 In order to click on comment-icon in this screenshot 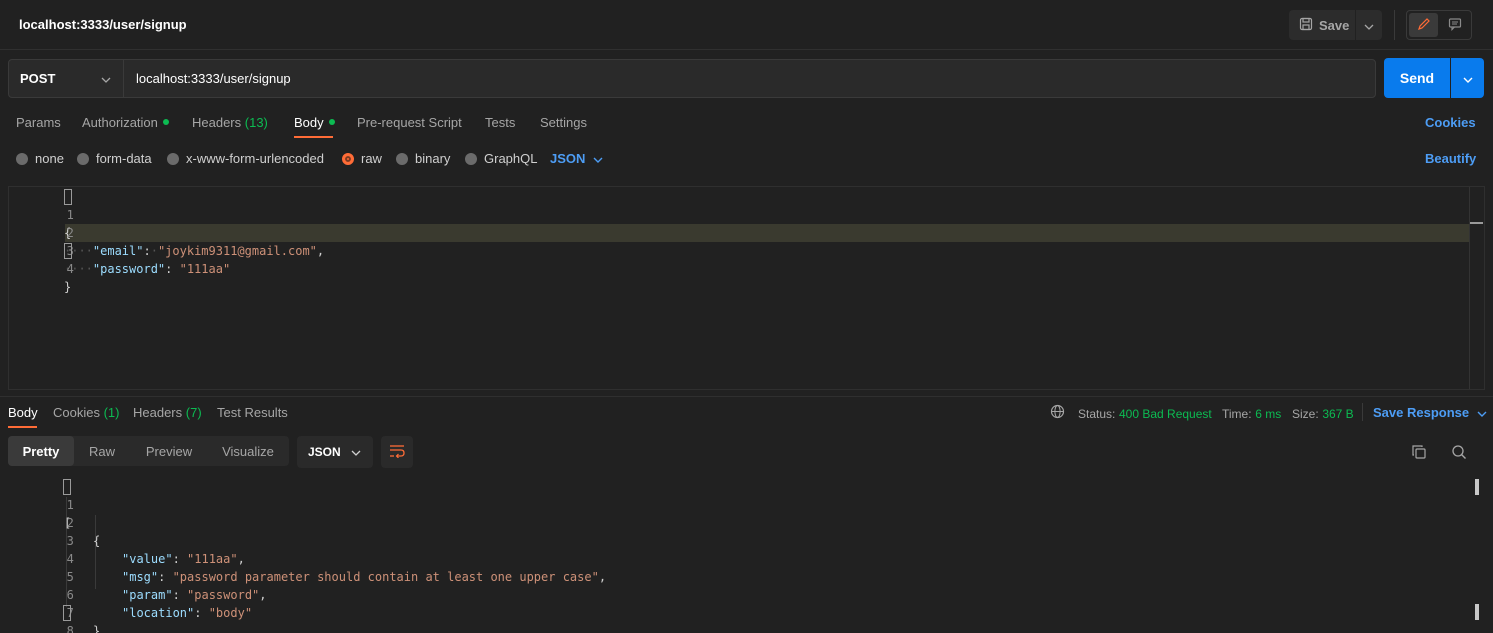, I will do `click(1455, 25)`.